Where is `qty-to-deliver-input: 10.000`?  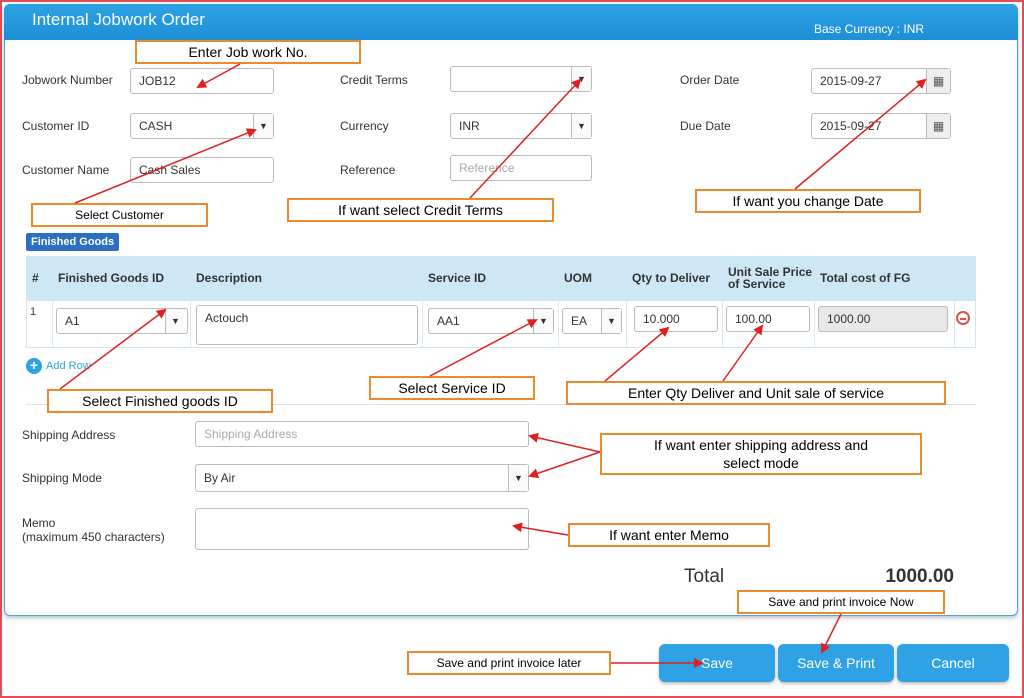 qty-to-deliver-input: 10.000 is located at coordinates (676, 319).